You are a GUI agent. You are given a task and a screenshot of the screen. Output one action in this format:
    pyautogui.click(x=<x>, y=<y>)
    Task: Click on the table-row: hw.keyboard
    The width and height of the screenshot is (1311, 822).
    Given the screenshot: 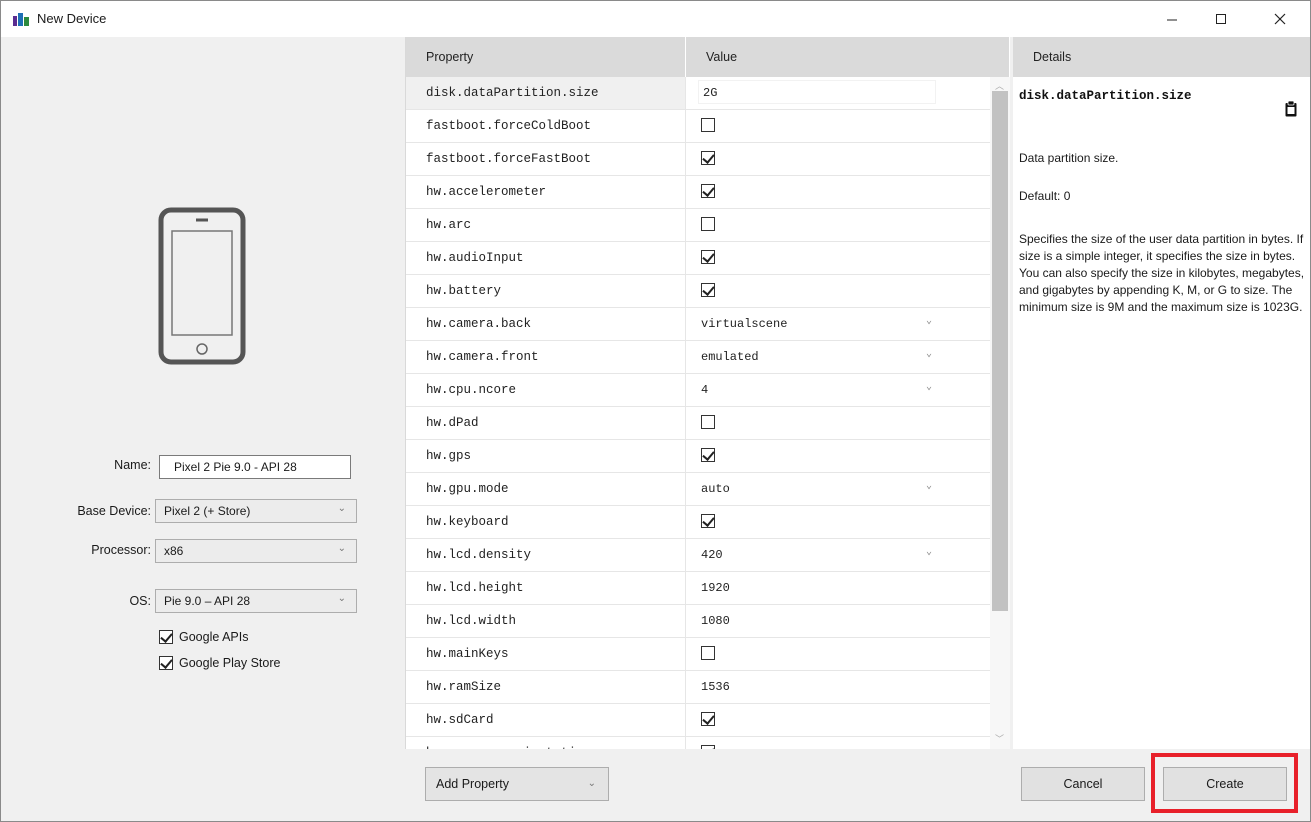 What is the action you would take?
    pyautogui.click(x=698, y=522)
    